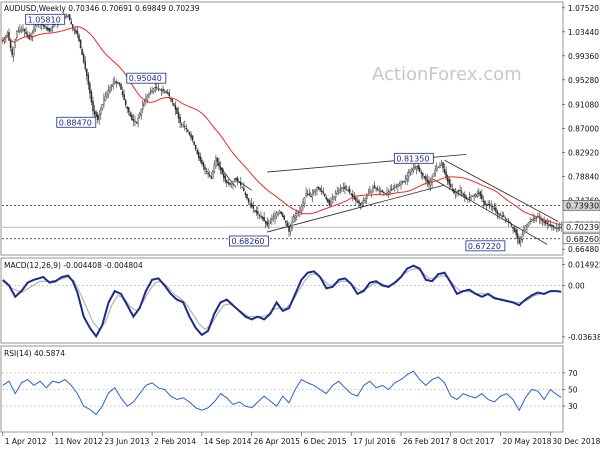 The height and width of the screenshot is (450, 600). I want to click on price-y-tick-label: 1.03440, so click(583, 32).